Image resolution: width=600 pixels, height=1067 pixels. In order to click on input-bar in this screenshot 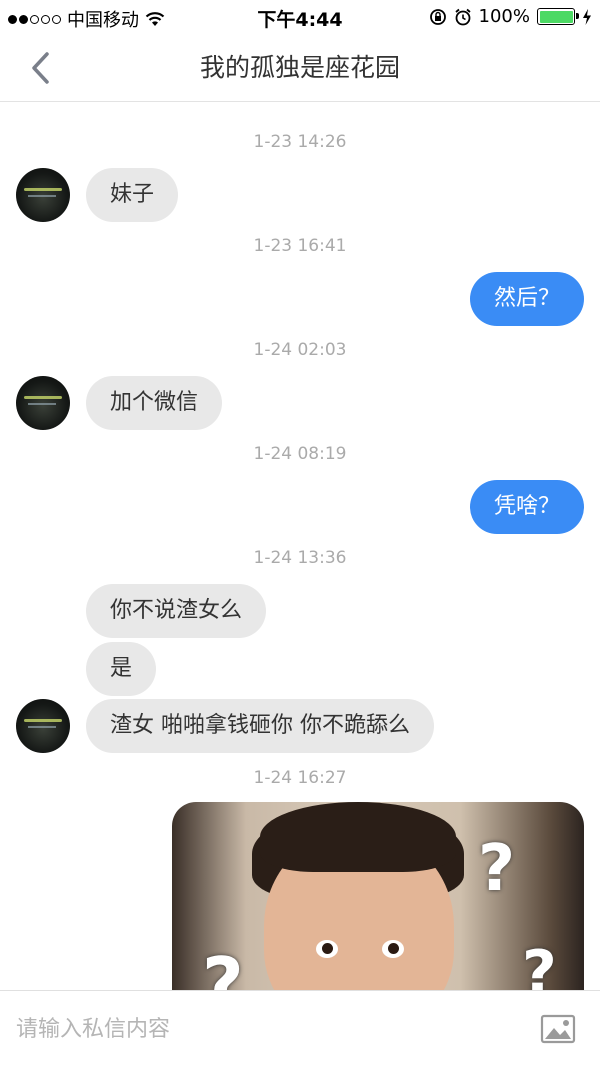, I will do `click(300, 1028)`.